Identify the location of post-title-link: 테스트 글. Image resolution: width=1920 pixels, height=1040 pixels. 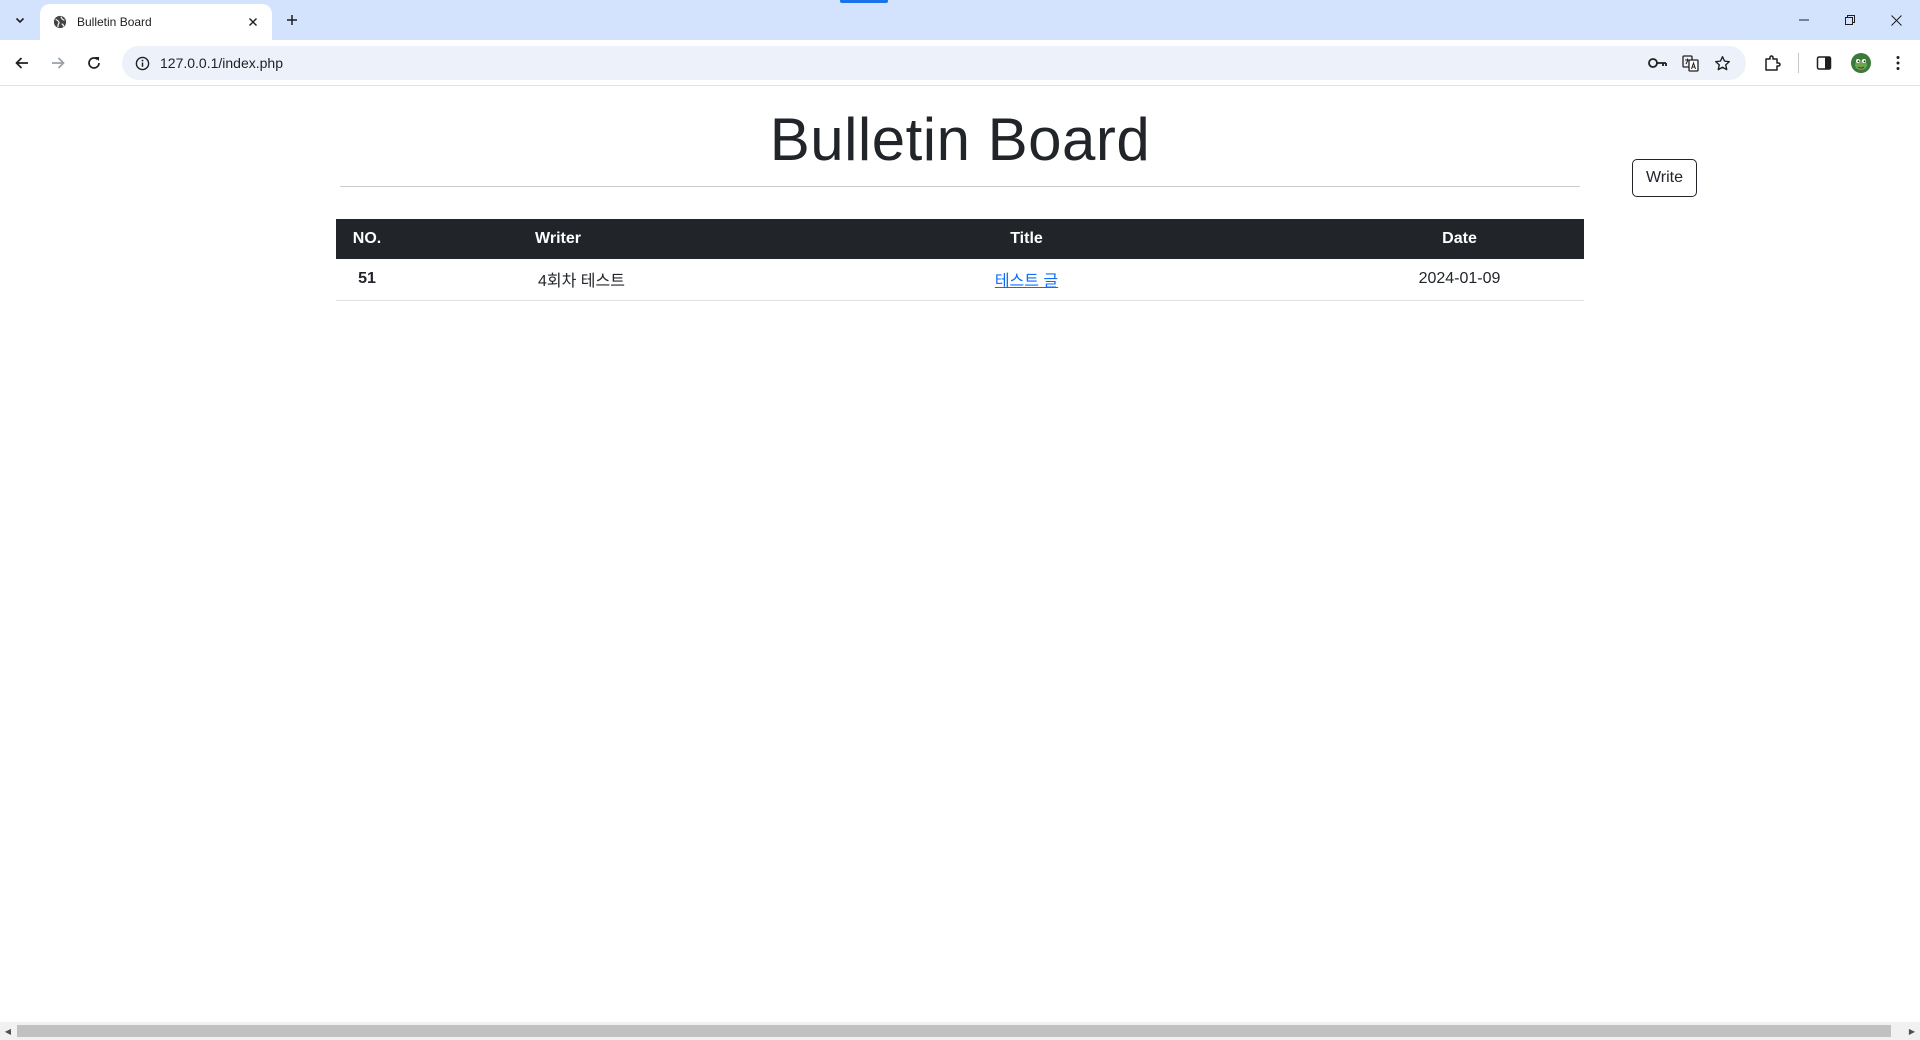
(1026, 281).